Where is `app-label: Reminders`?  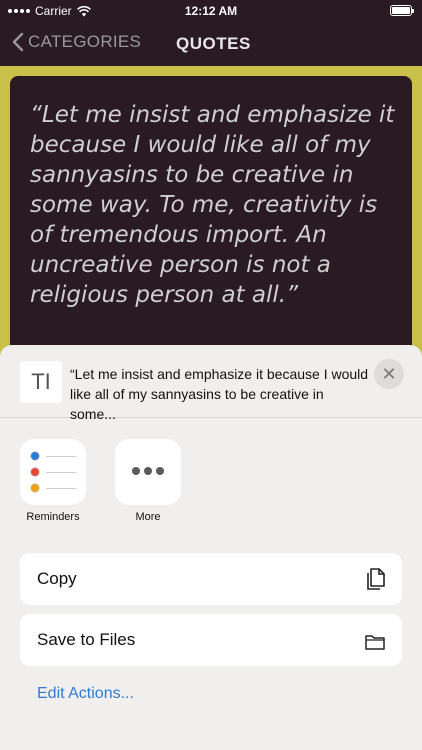
app-label: Reminders is located at coordinates (53, 517).